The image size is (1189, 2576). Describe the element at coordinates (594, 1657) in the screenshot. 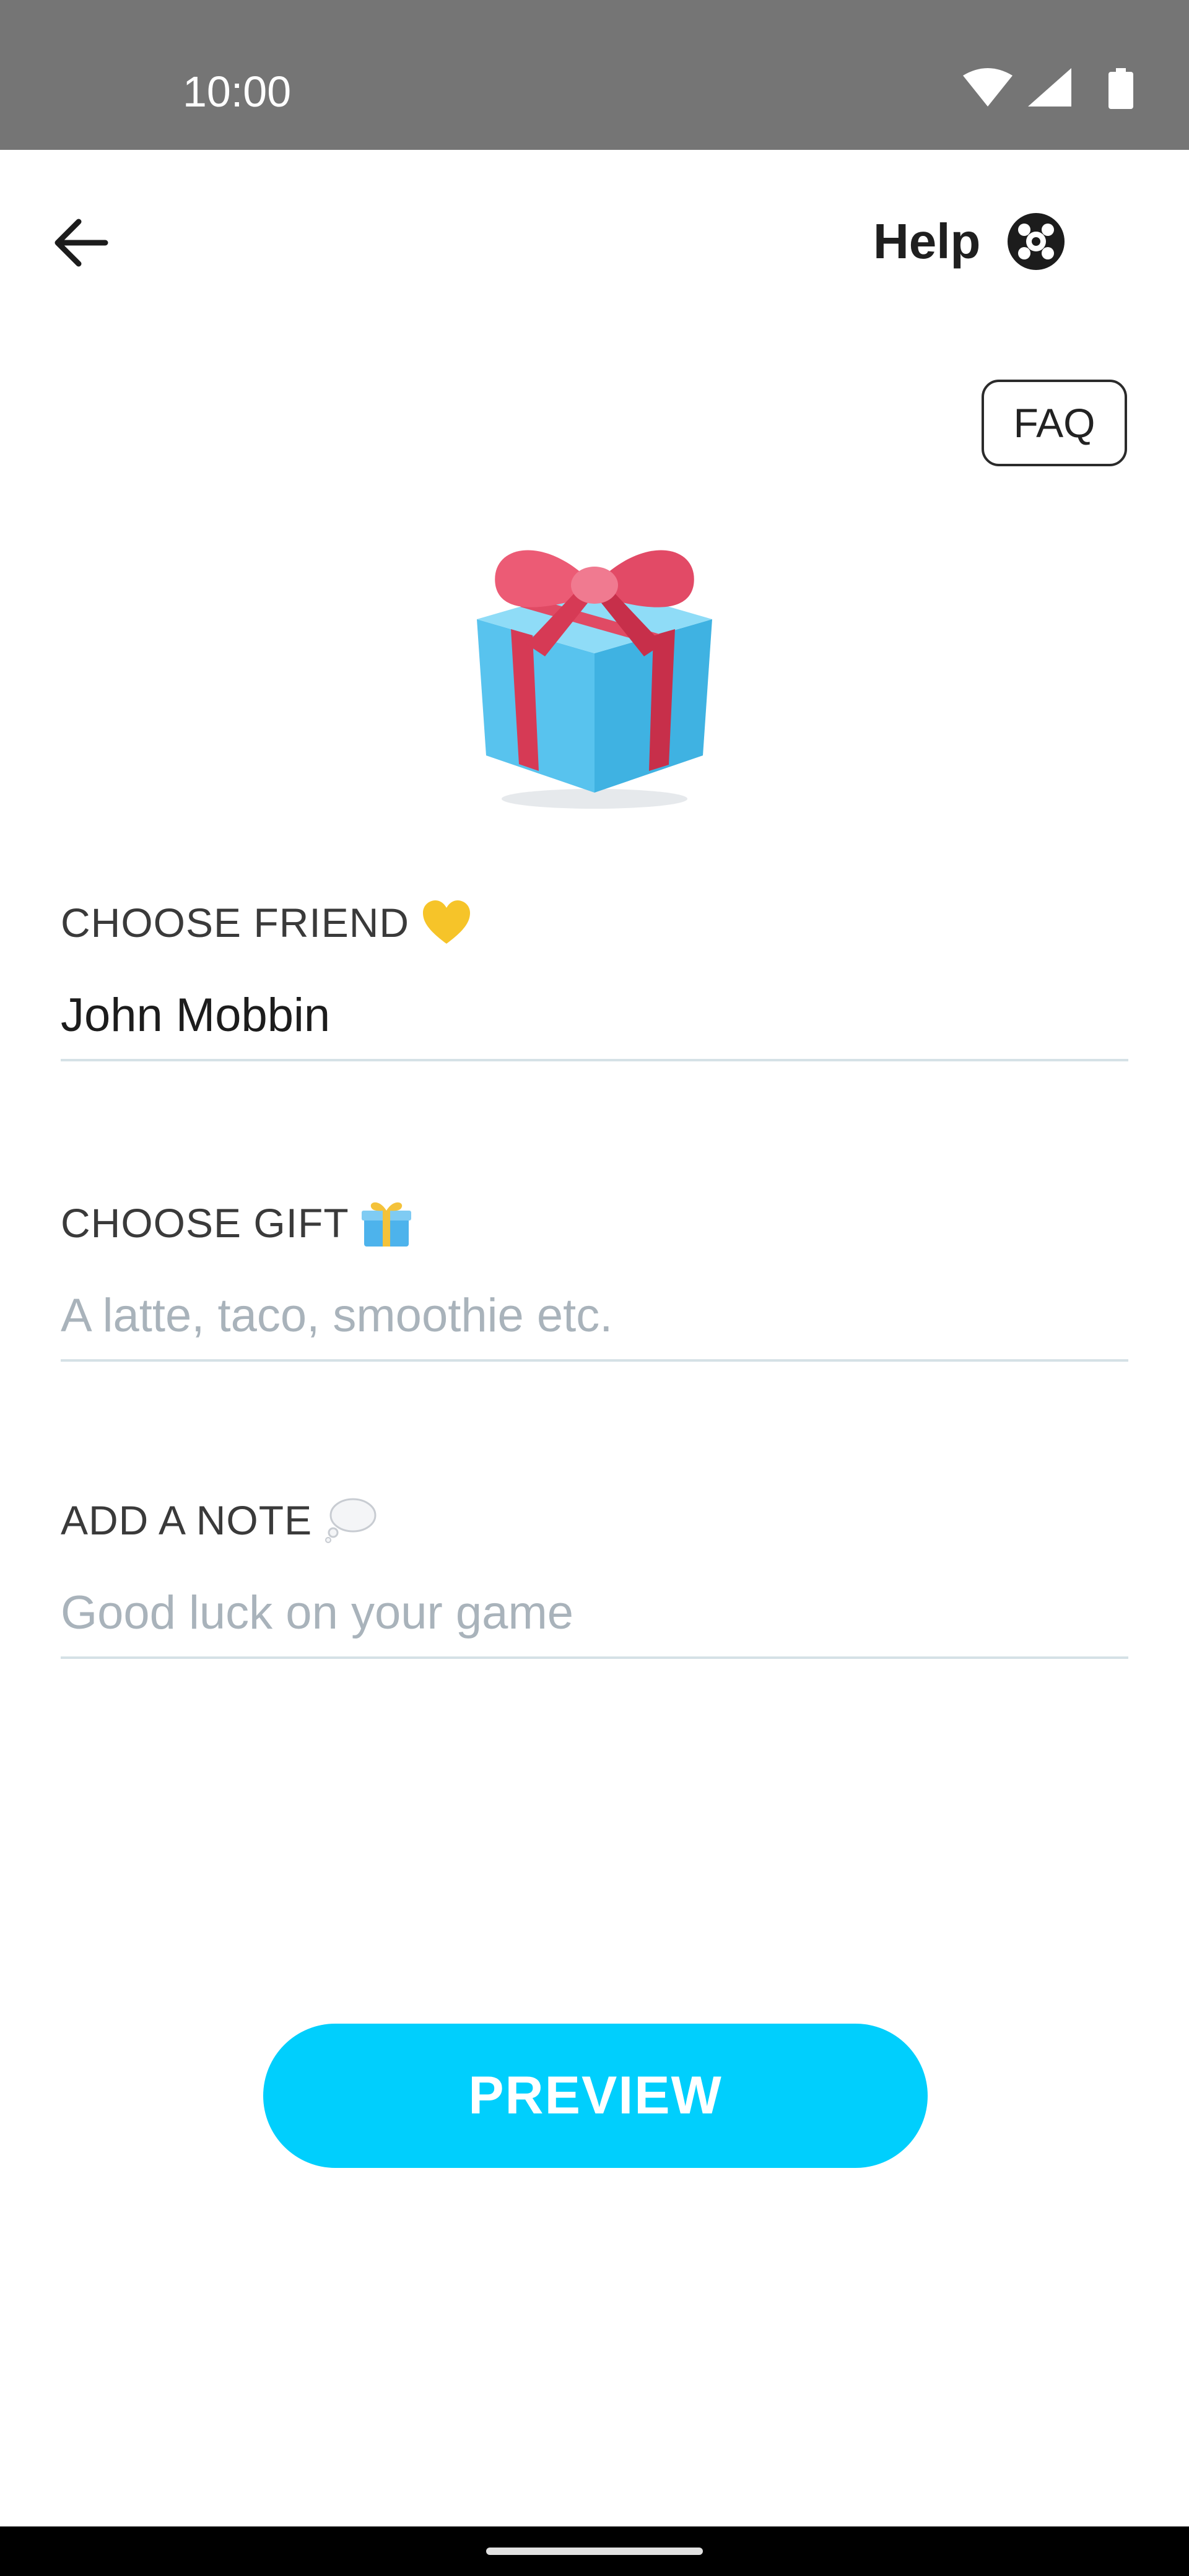

I see `note-field-underline` at that location.